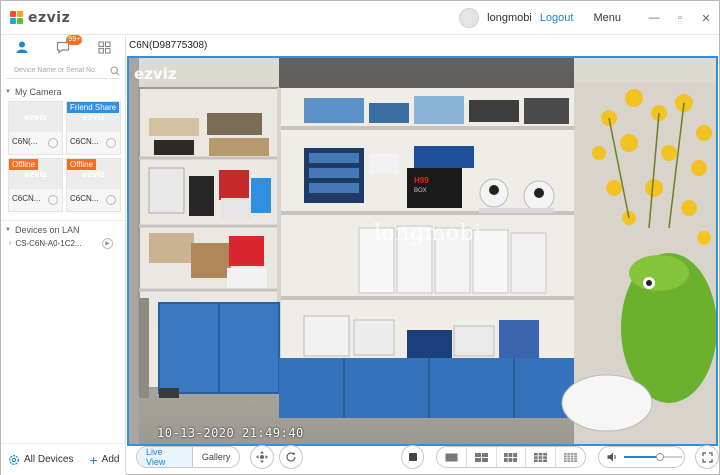 This screenshot has height=475, width=720. I want to click on search-icon, so click(115, 70).